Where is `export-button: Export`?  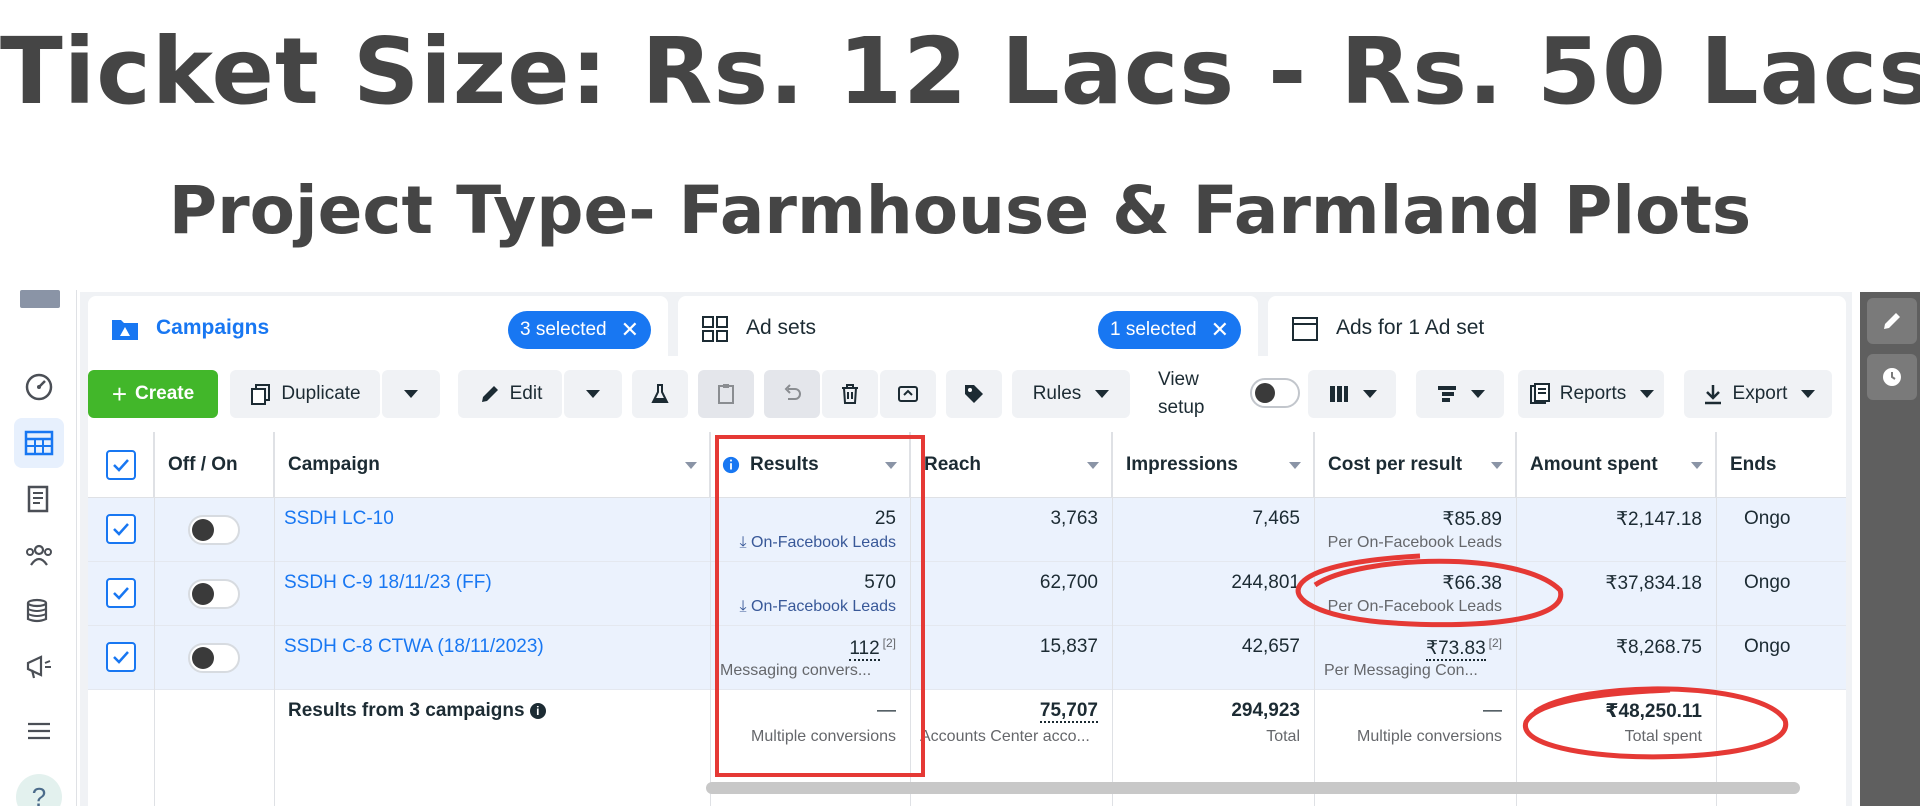 export-button: Export is located at coordinates (1758, 394).